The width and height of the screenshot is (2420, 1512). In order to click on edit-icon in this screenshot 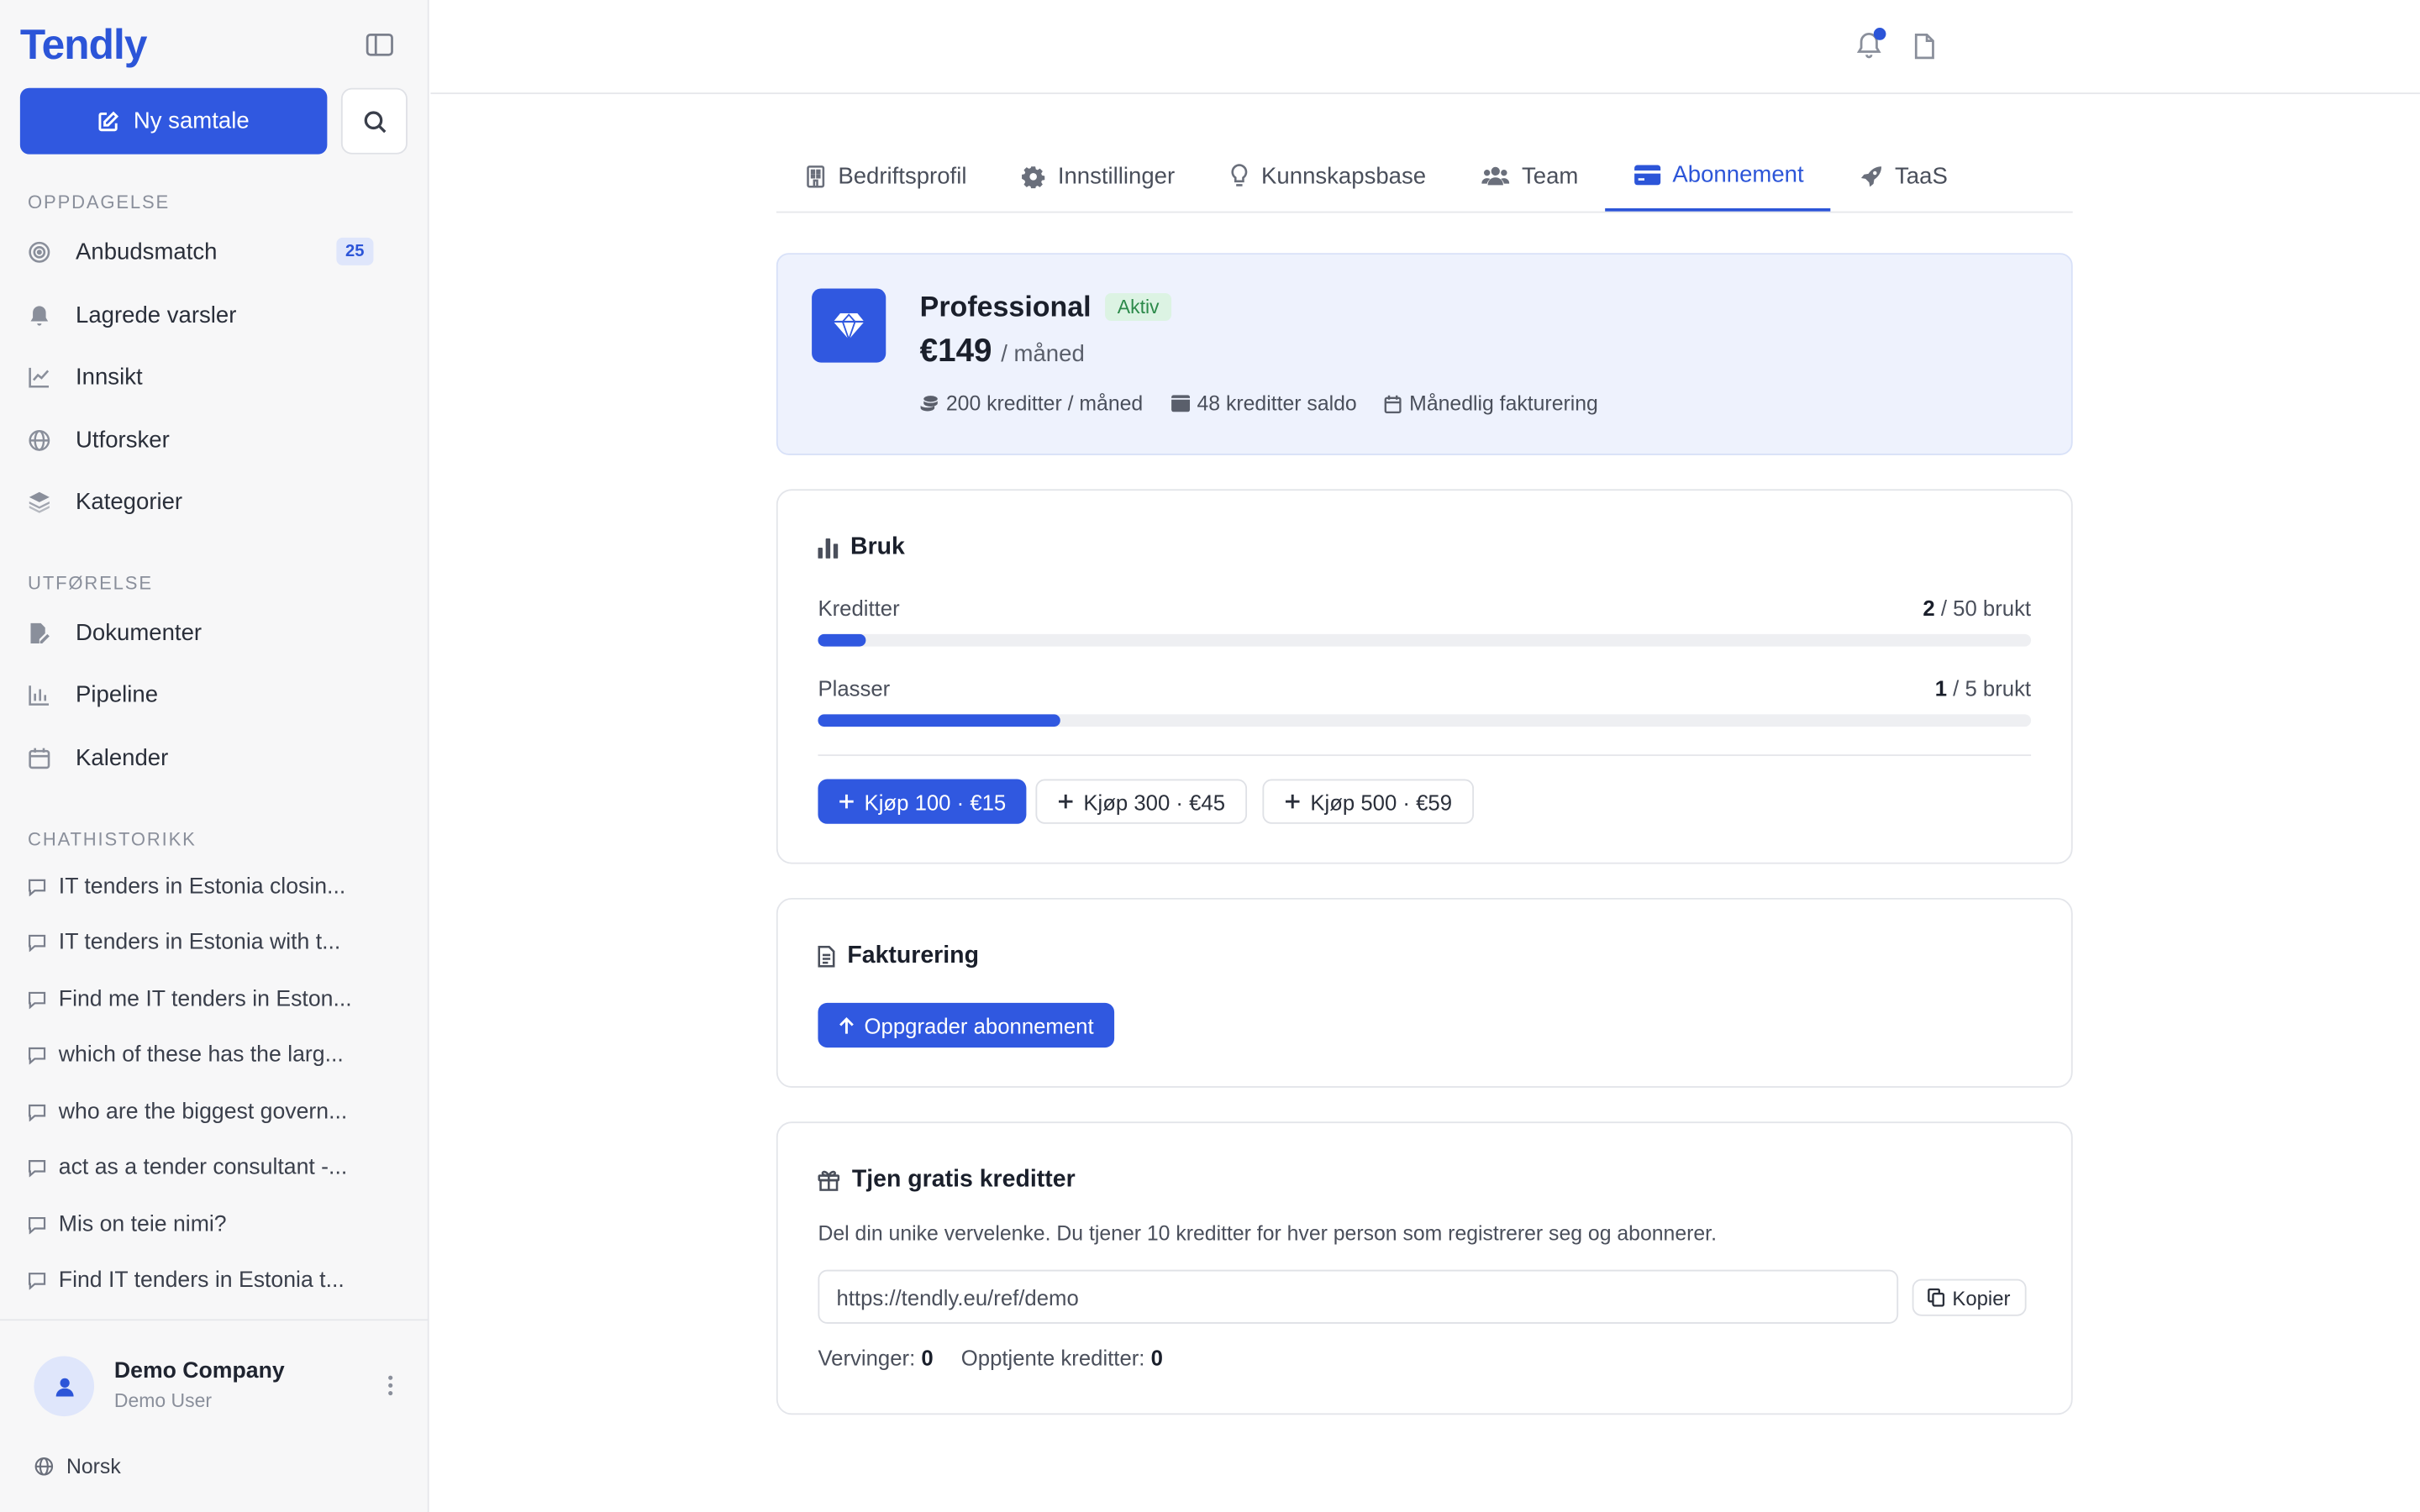, I will do `click(109, 121)`.